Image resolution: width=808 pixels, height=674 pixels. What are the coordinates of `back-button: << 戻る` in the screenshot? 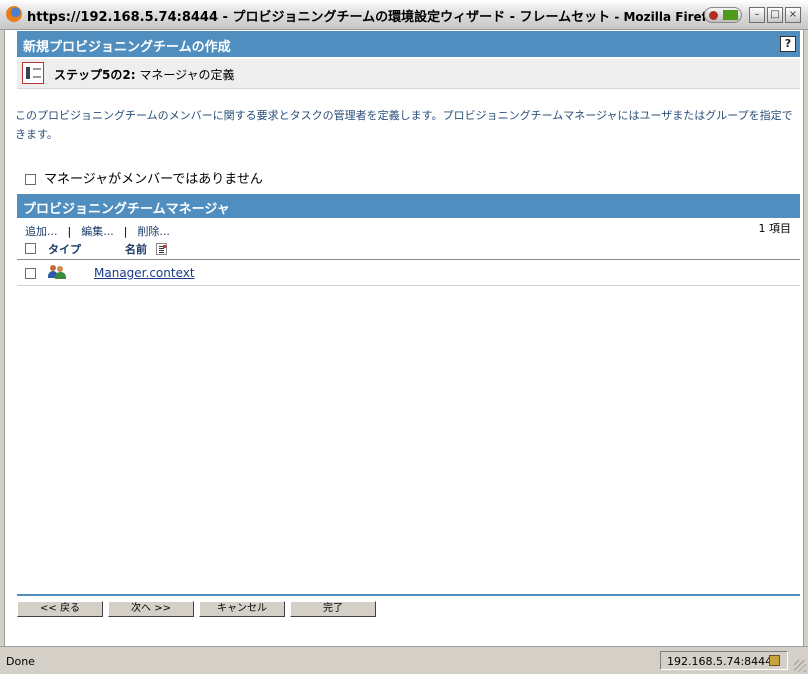 It's located at (60, 609).